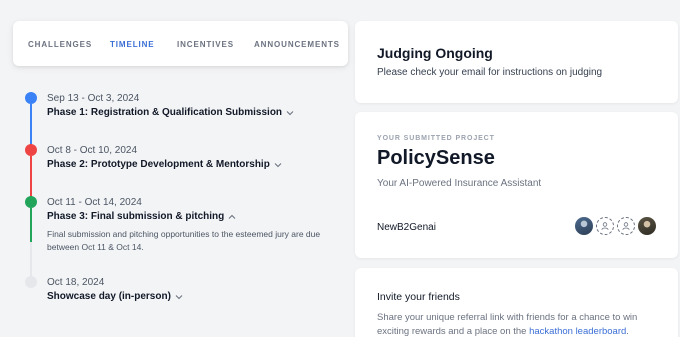  What do you see at coordinates (31, 202) in the screenshot?
I see `phase-3-status-dot` at bounding box center [31, 202].